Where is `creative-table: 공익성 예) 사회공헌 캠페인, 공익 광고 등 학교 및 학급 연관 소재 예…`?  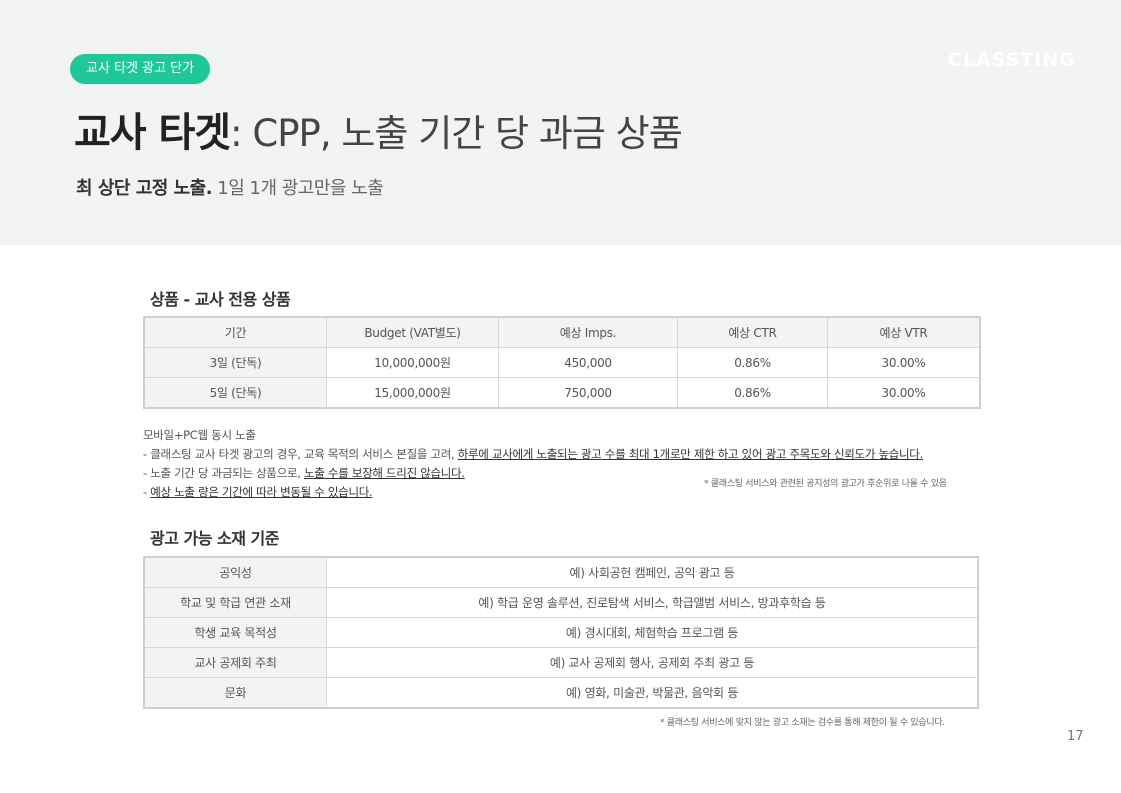
creative-table: 공익성 예) 사회공헌 캠페인, 공익 광고 등 학교 및 학급 연관 소재 예… is located at coordinates (561, 632).